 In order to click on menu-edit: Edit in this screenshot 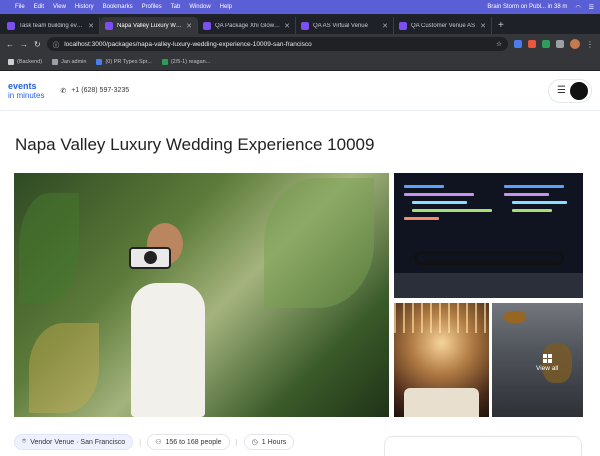, I will do `click(39, 7)`.